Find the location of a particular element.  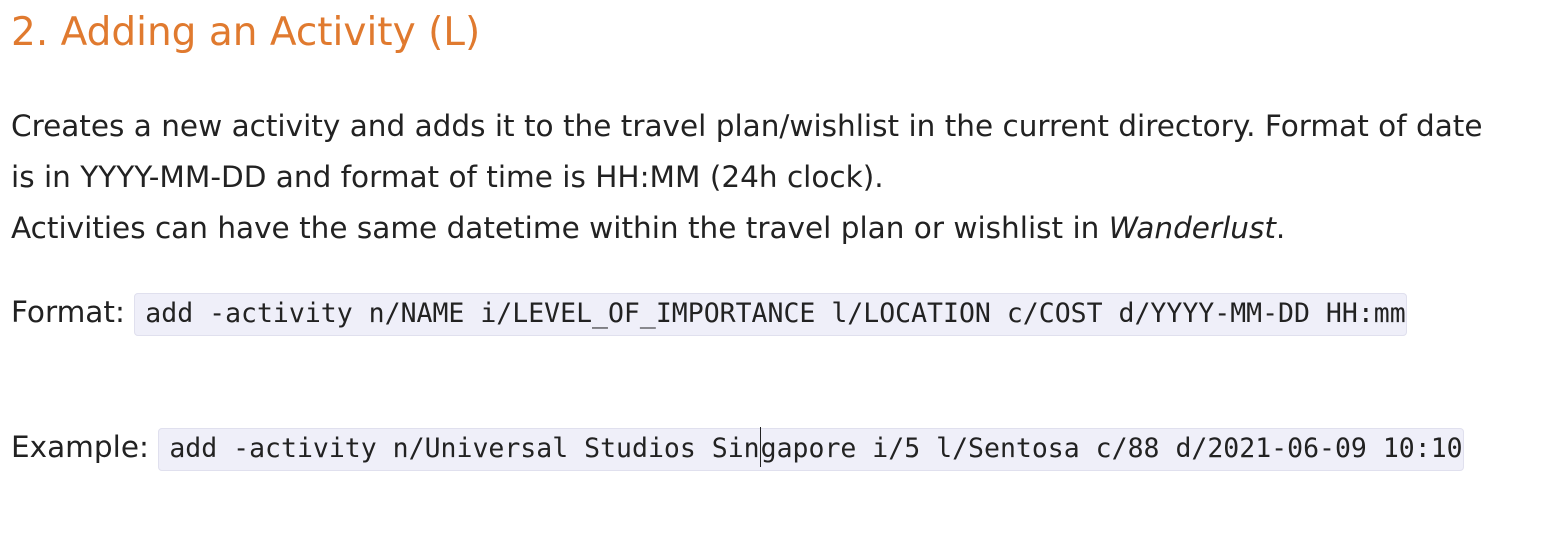

app-name-emphasis: Wanderlust is located at coordinates (1192, 228).